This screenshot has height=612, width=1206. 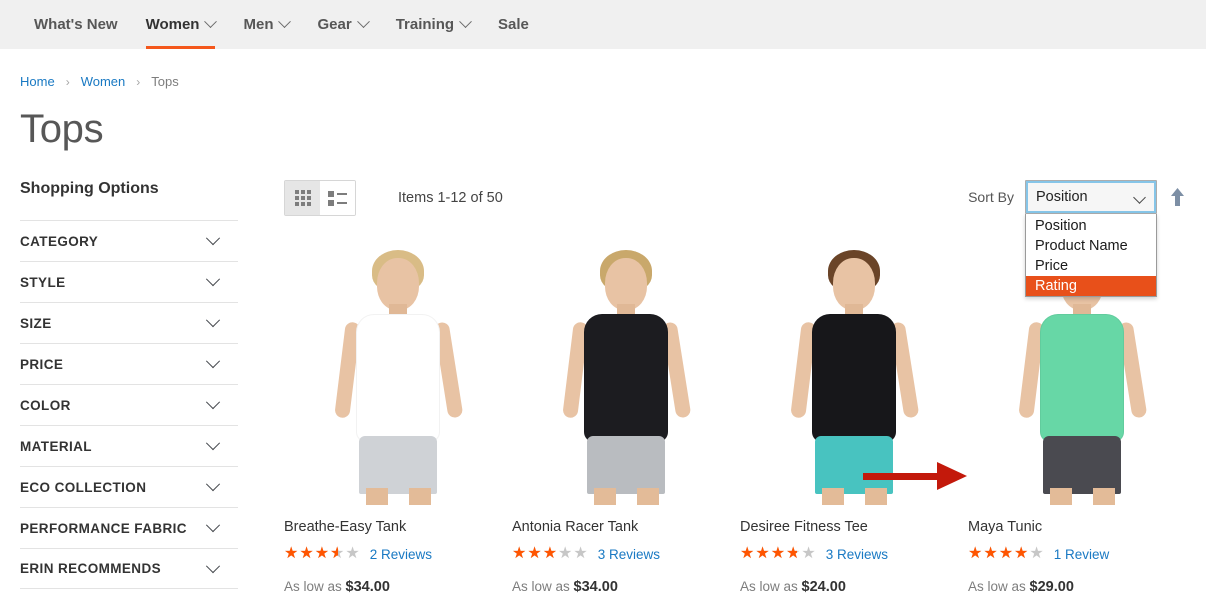 What do you see at coordinates (513, 24) in the screenshot?
I see `nav-item-sale: Sale` at bounding box center [513, 24].